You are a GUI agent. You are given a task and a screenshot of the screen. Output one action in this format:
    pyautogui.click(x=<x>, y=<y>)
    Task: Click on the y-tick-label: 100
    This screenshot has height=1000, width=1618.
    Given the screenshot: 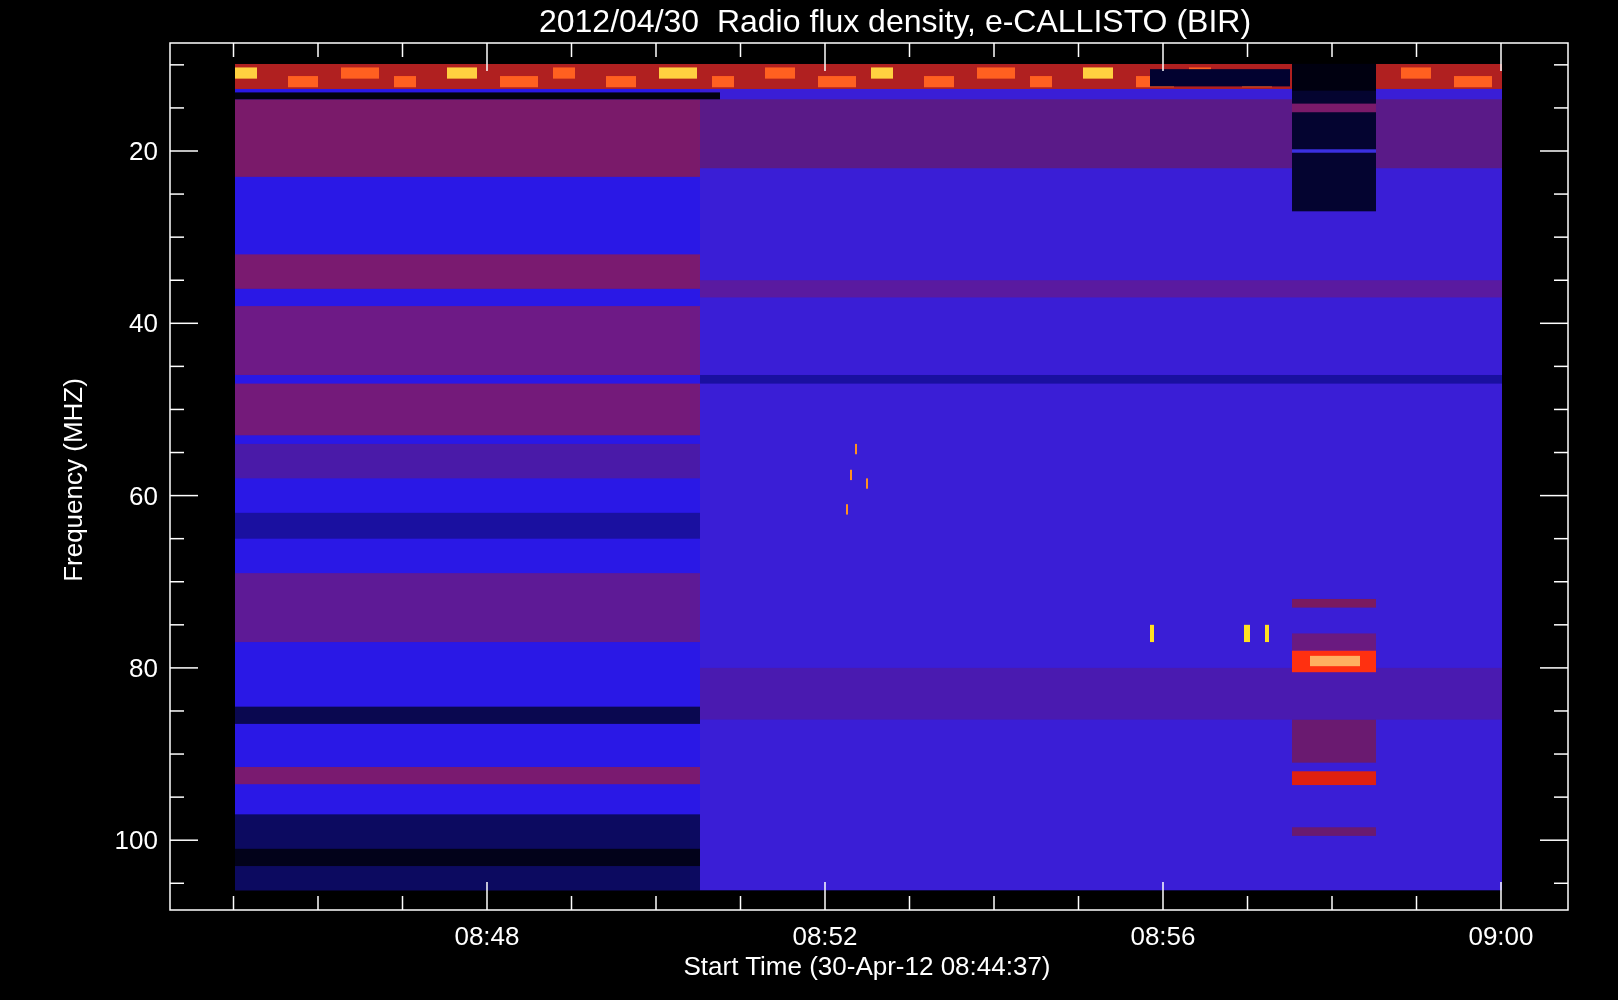 What is the action you would take?
    pyautogui.click(x=136, y=840)
    